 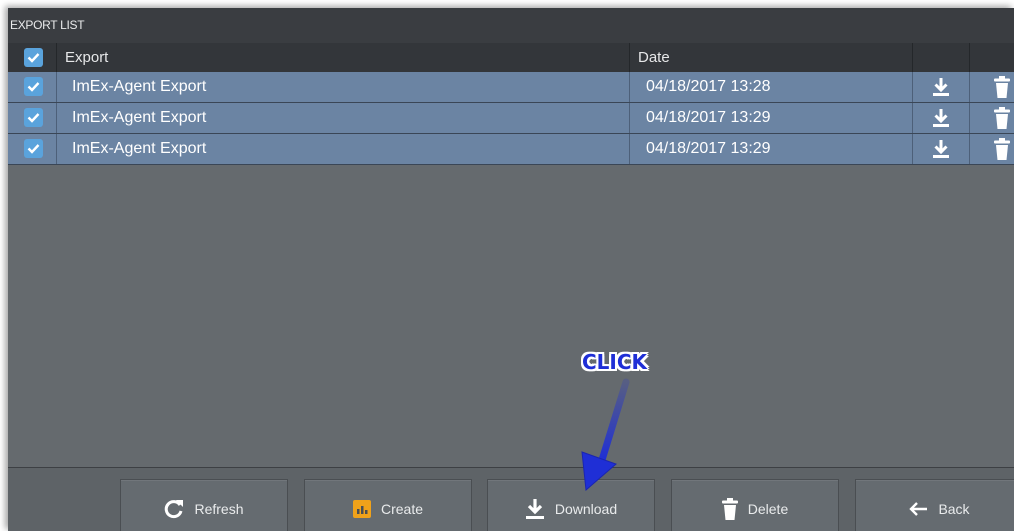 I want to click on select-all-checkbox, so click(x=33, y=57).